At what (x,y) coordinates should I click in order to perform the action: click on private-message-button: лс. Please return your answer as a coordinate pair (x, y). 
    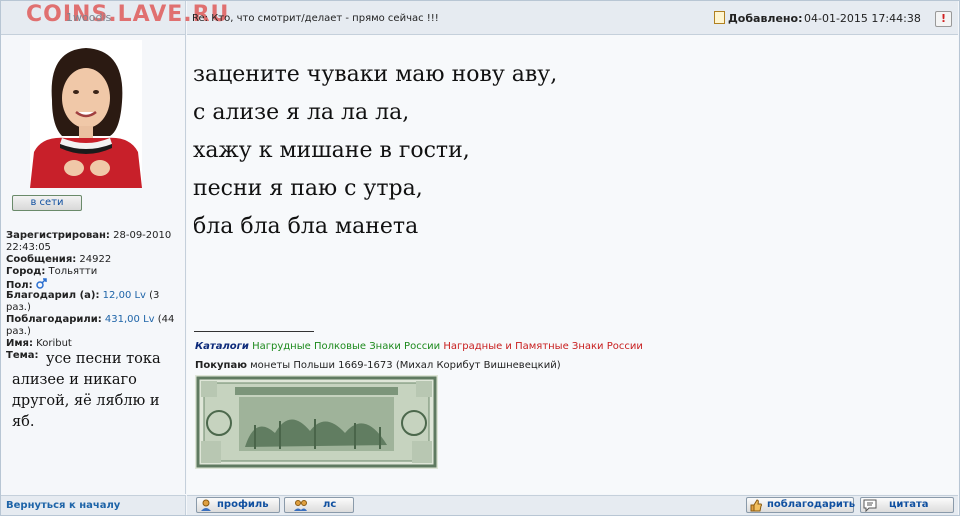
    Looking at the image, I should click on (319, 505).